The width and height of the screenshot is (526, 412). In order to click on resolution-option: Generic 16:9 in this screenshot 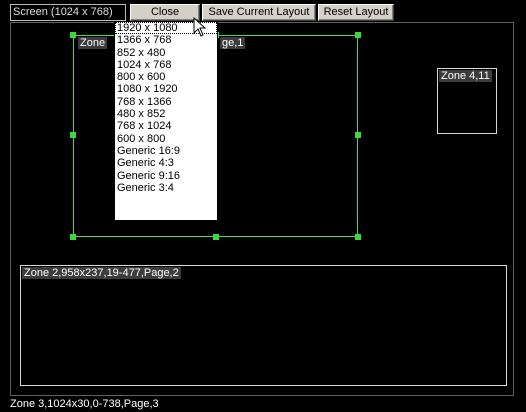, I will do `click(166, 151)`.